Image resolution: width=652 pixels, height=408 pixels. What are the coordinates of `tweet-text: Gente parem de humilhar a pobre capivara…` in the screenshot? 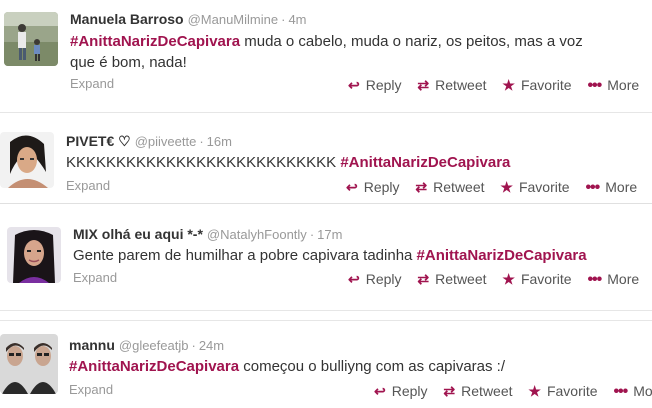 It's located at (358, 255).